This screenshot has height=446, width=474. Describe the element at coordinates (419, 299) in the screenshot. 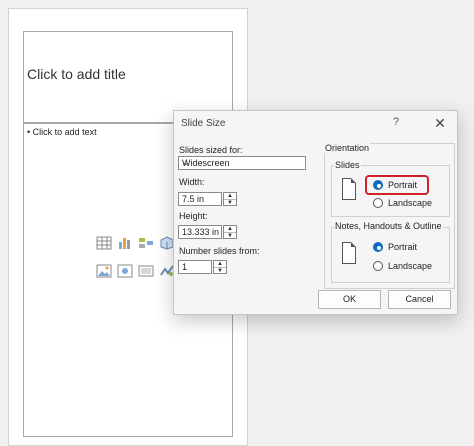

I see `cancel-button: Cancel` at that location.